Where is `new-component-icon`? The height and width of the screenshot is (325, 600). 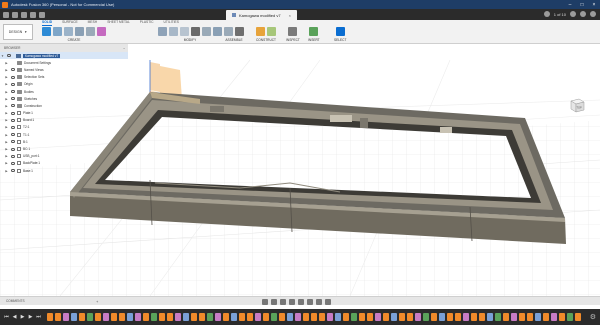 new-component-icon is located at coordinates (228, 31).